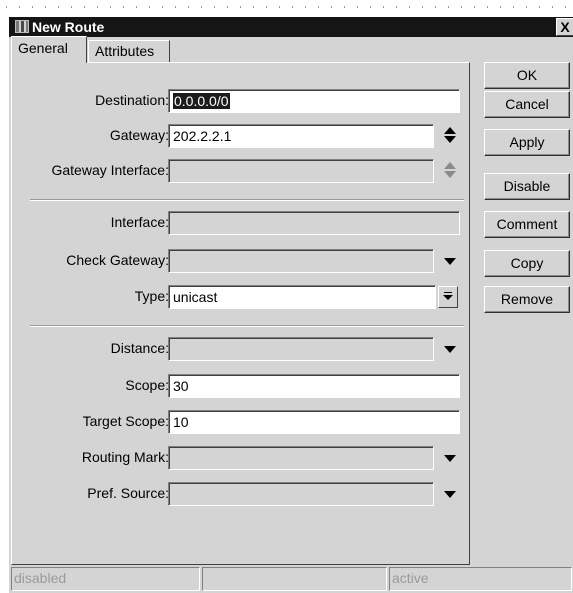 The width and height of the screenshot is (573, 593). What do you see at coordinates (314, 422) in the screenshot?
I see `target-scope-input: 10` at bounding box center [314, 422].